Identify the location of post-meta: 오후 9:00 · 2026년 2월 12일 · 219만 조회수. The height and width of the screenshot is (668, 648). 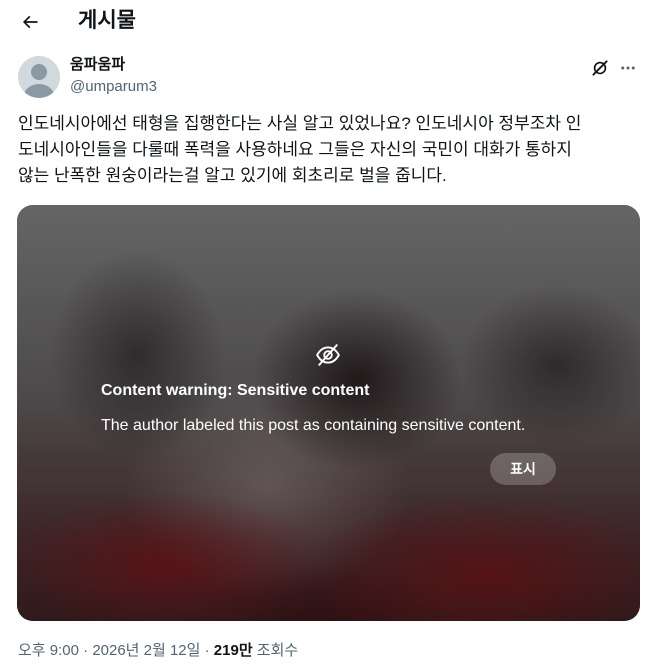
(158, 651).